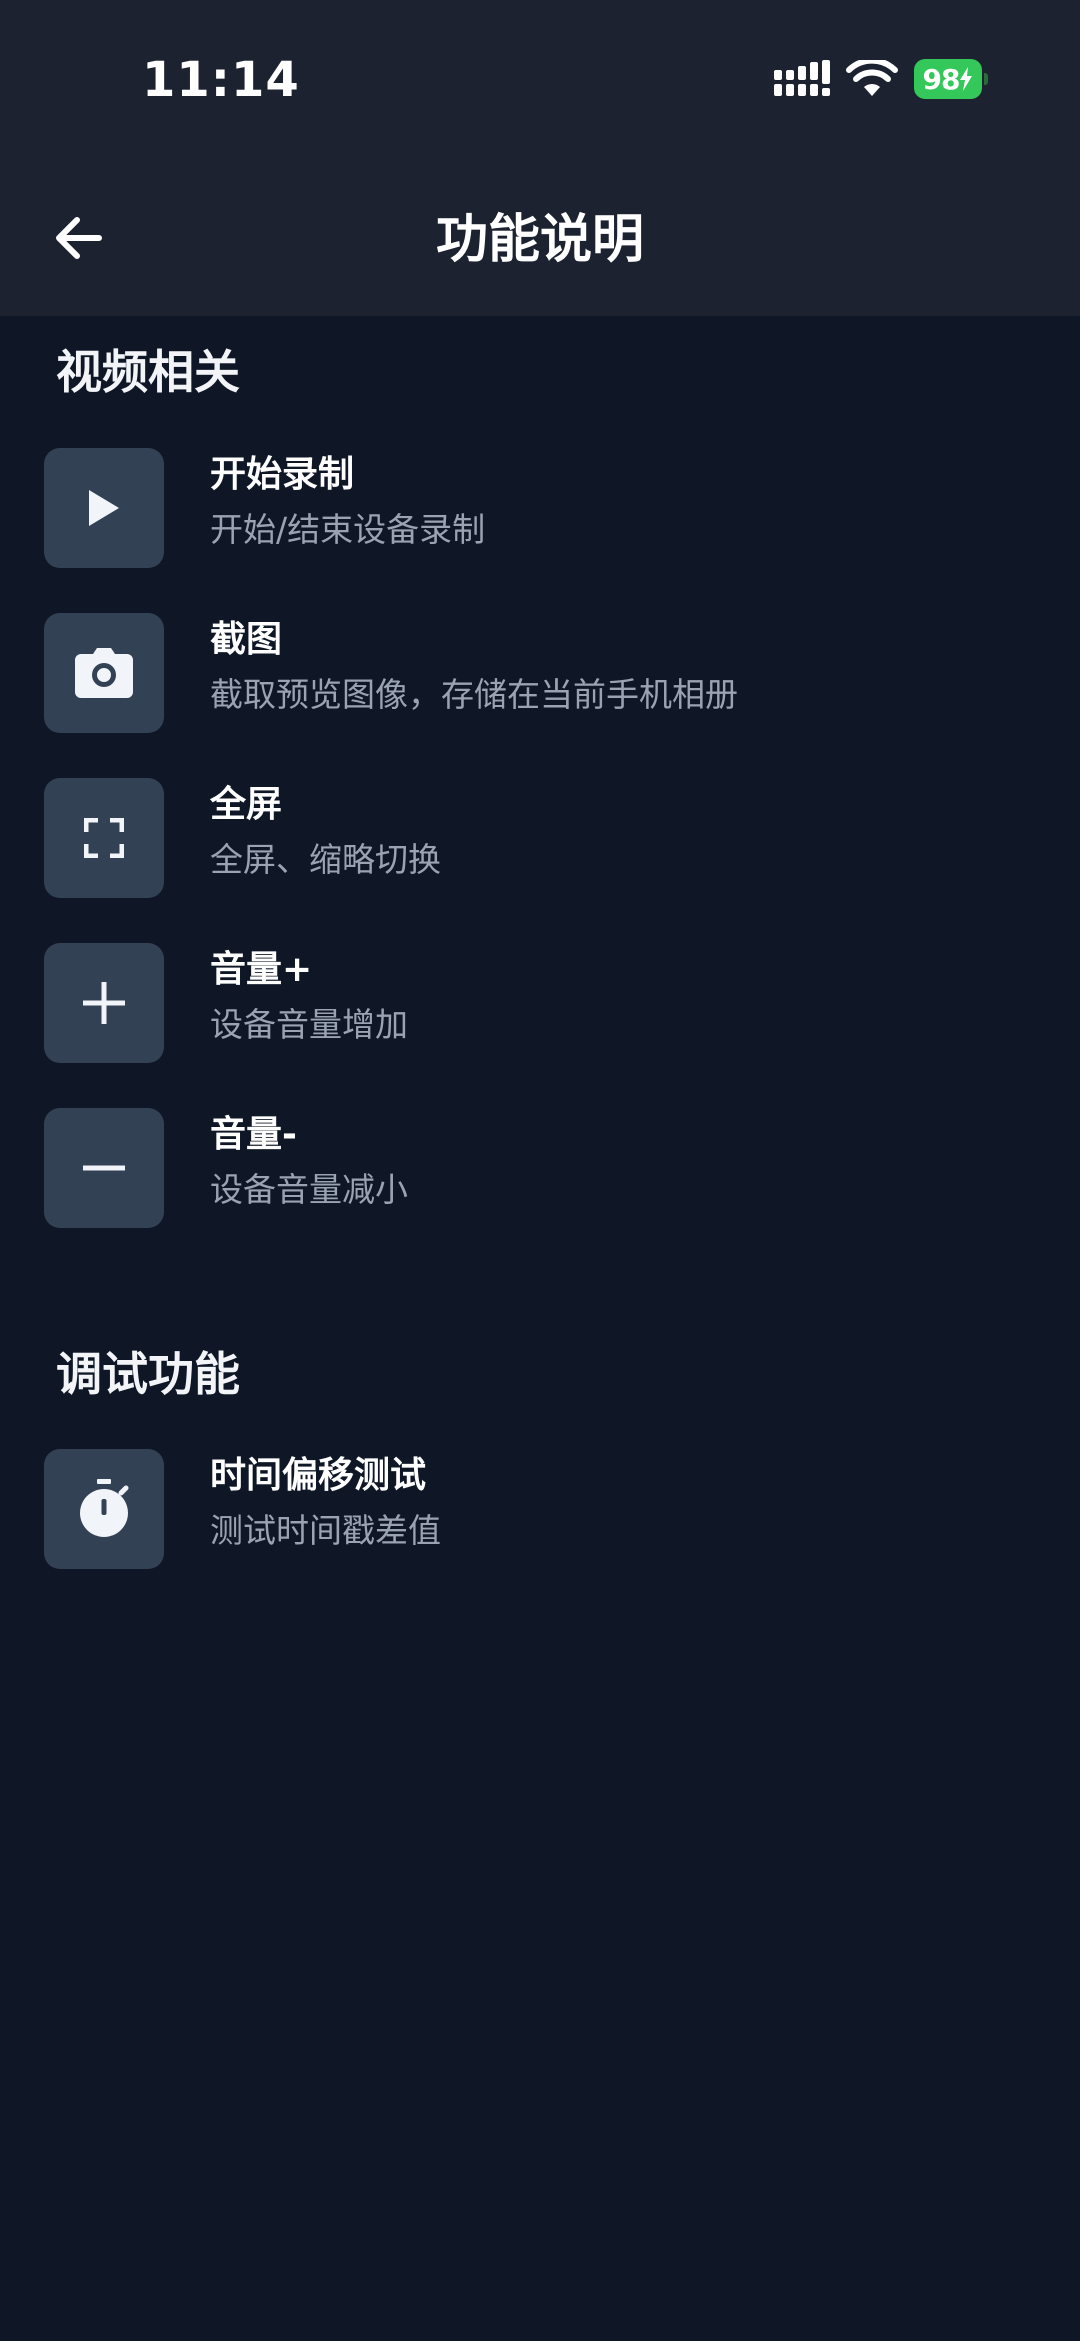 The height and width of the screenshot is (2341, 1080). Describe the element at coordinates (348, 529) in the screenshot. I see `item-description: 开始/结束设备录制` at that location.